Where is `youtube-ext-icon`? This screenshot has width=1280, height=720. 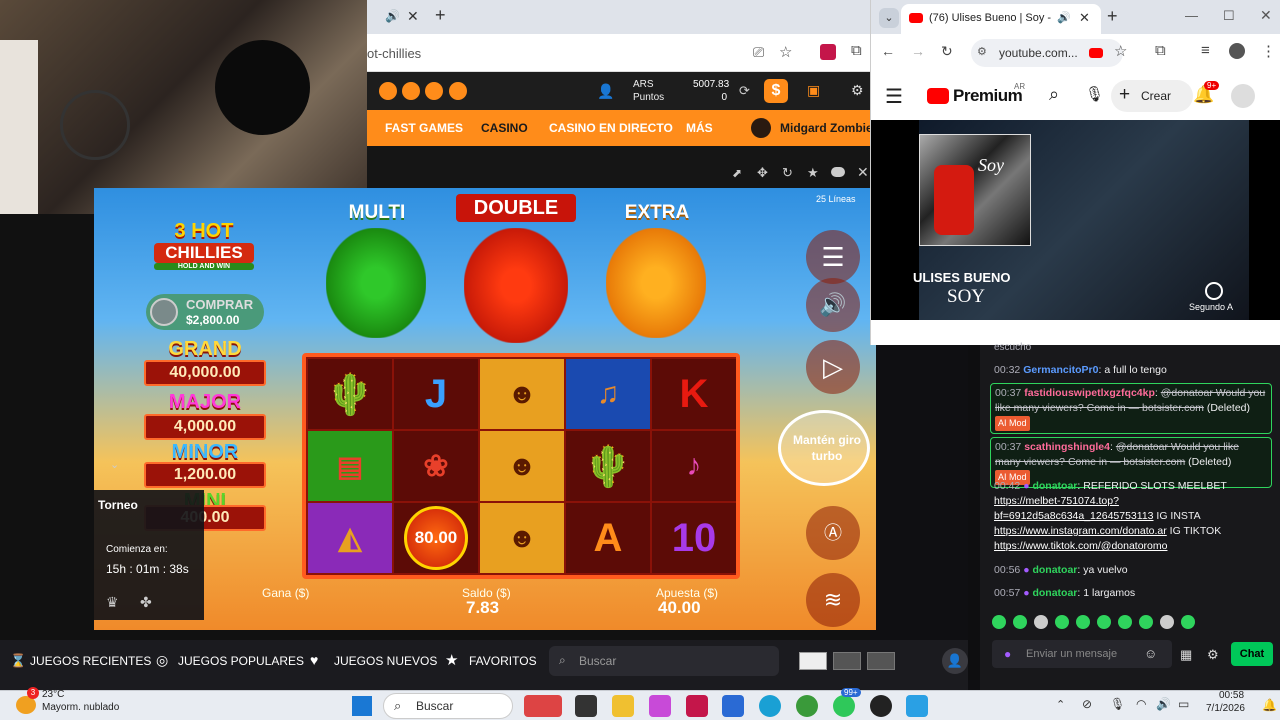
youtube-ext-icon is located at coordinates (1096, 53).